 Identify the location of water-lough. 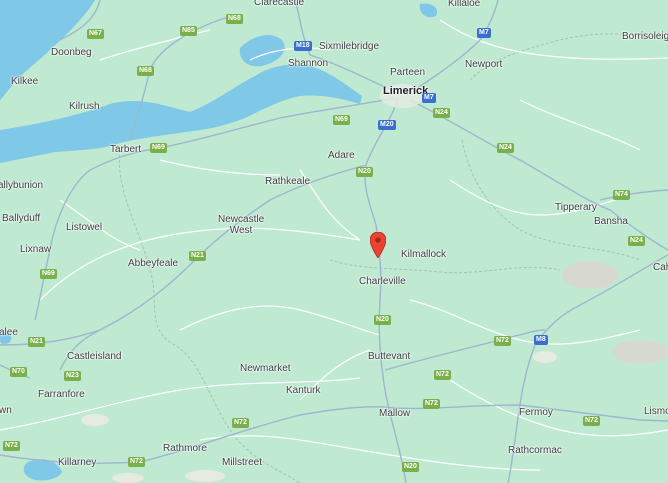
(428, 10).